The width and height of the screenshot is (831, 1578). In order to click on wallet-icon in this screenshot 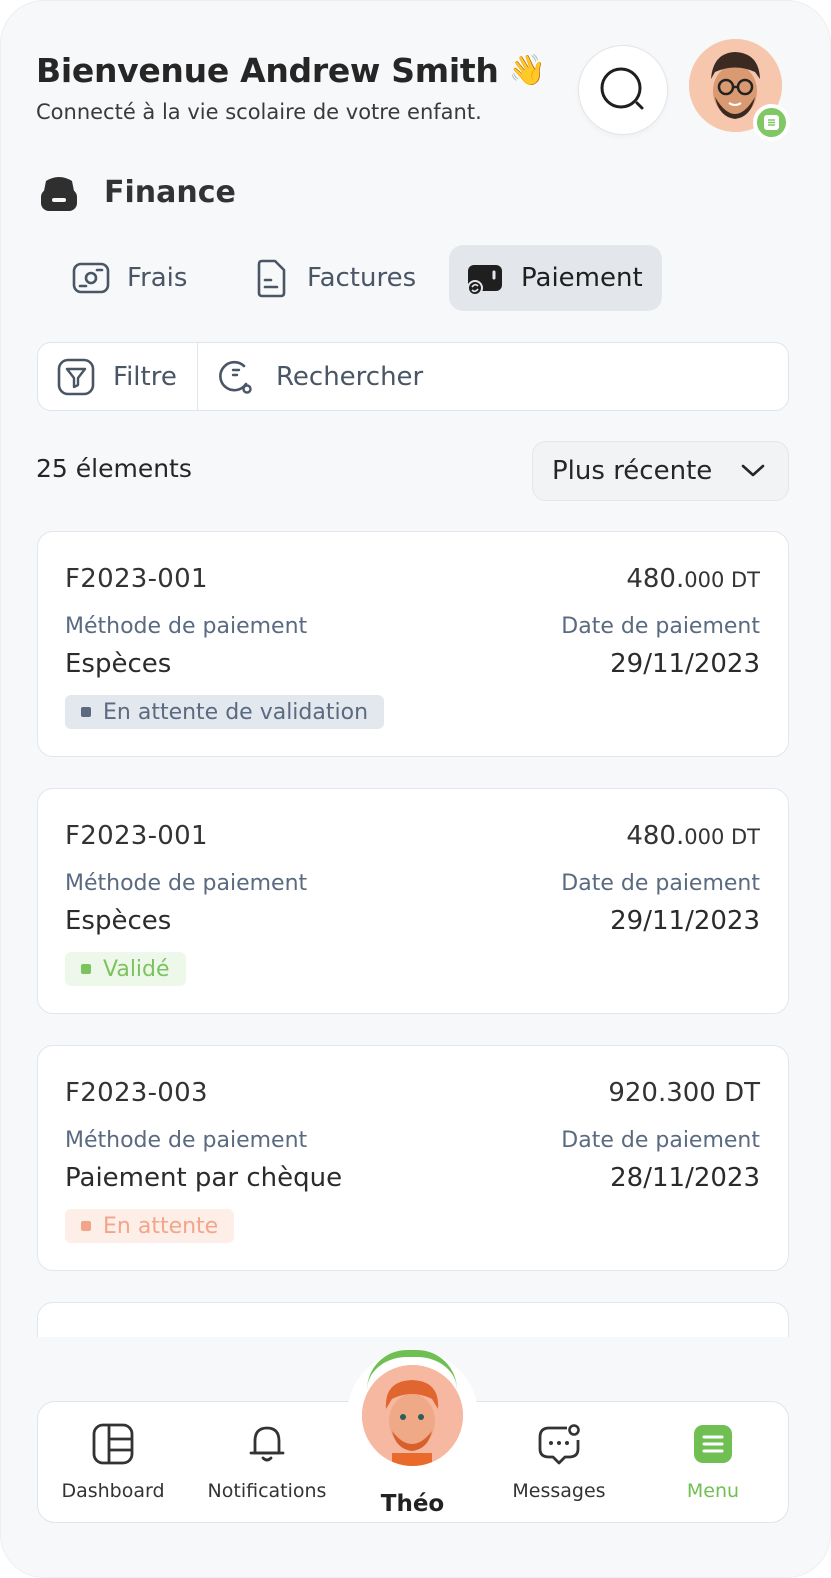, I will do `click(91, 278)`.